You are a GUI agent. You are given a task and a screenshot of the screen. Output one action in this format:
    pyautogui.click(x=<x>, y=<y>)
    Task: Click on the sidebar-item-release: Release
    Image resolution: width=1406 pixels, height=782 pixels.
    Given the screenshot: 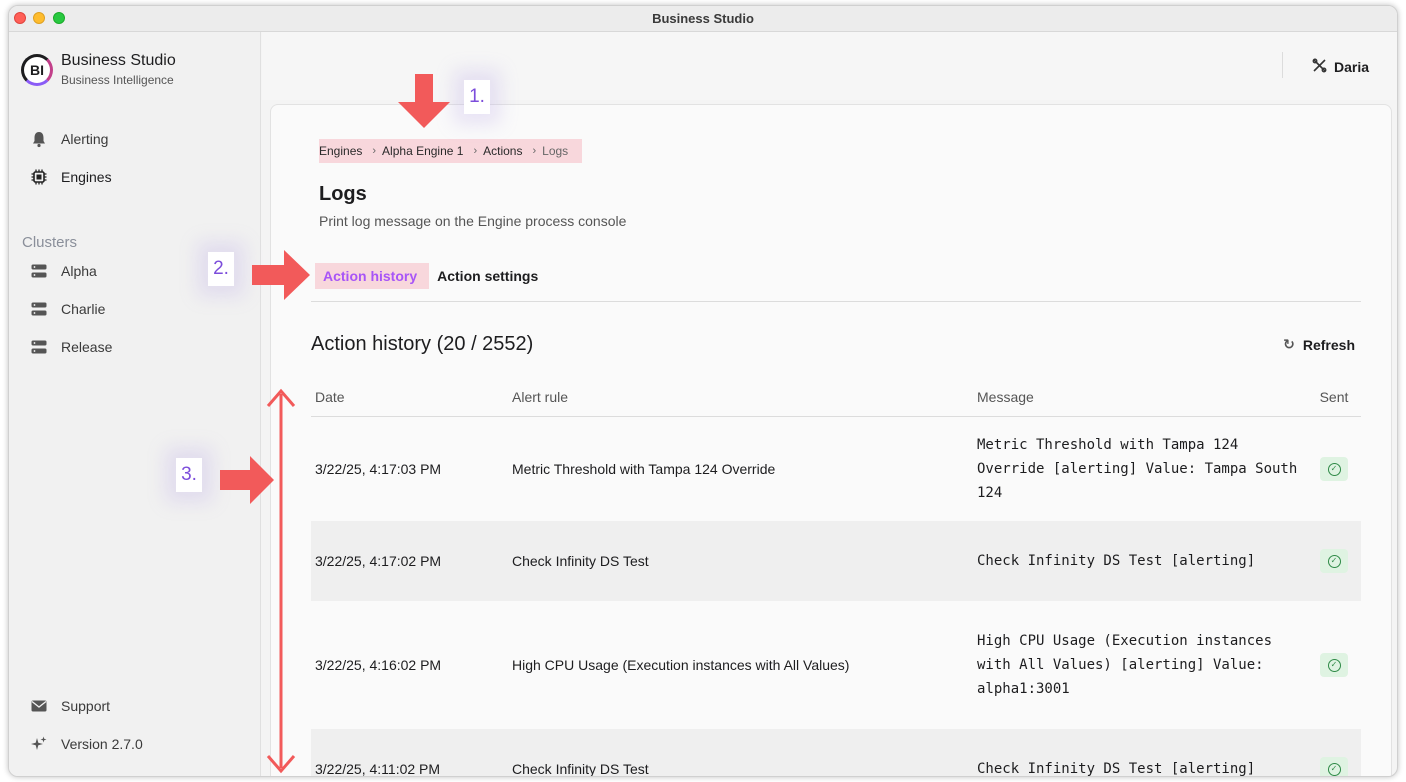 What is the action you would take?
    pyautogui.click(x=70, y=347)
    